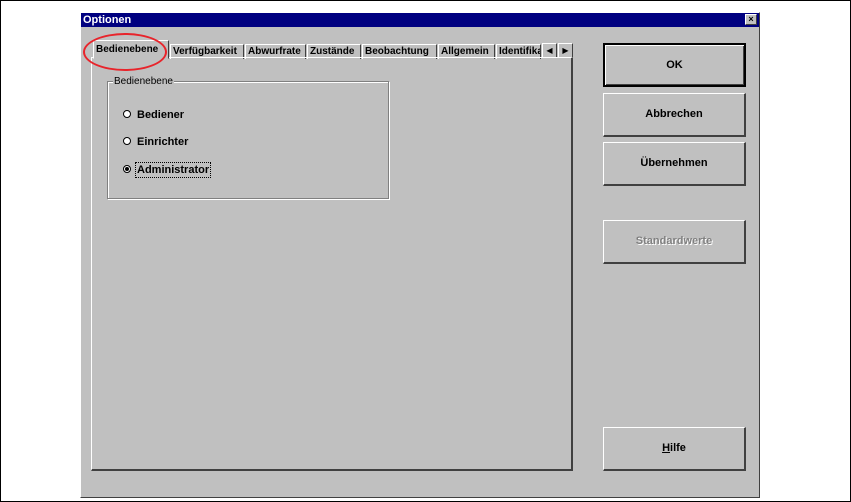 This screenshot has height=502, width=851. What do you see at coordinates (565, 50) in the screenshot?
I see `tab-scroll-right-icon: ▶` at bounding box center [565, 50].